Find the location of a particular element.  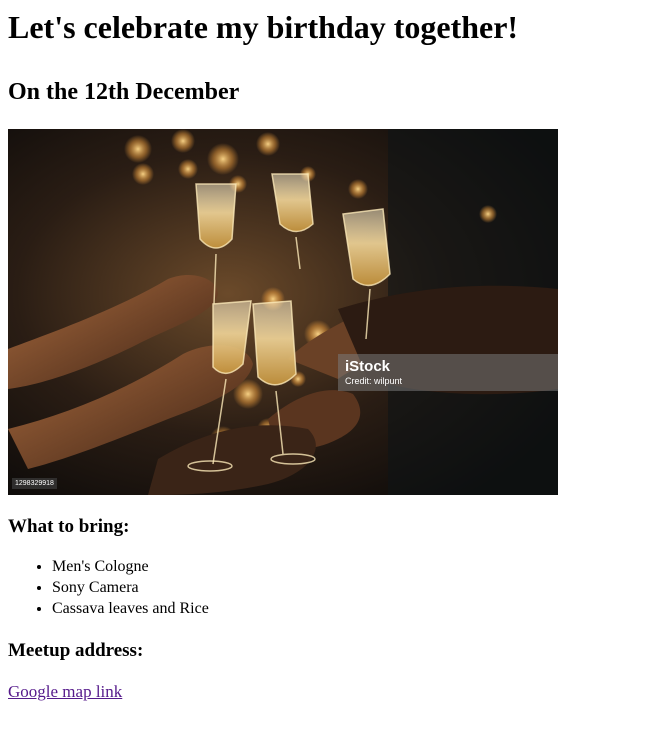

page-title: Let's celebrate my birthday together! is located at coordinates (263, 27).